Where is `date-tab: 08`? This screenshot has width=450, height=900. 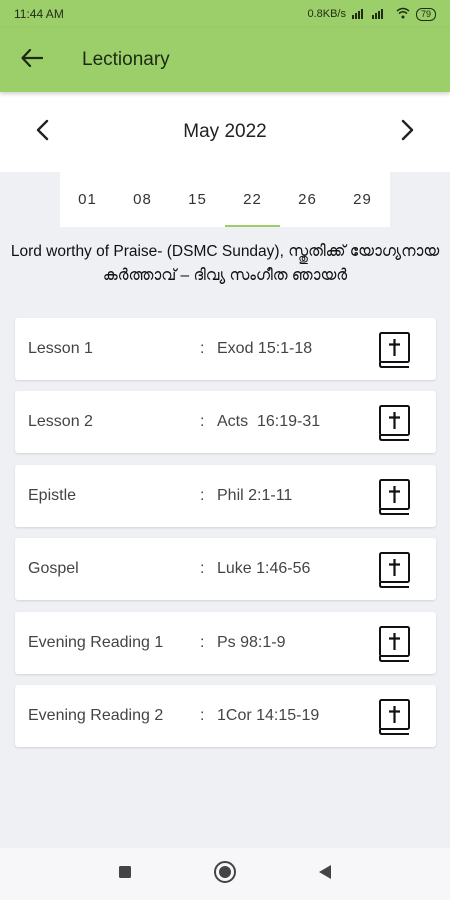 date-tab: 08 is located at coordinates (142, 199).